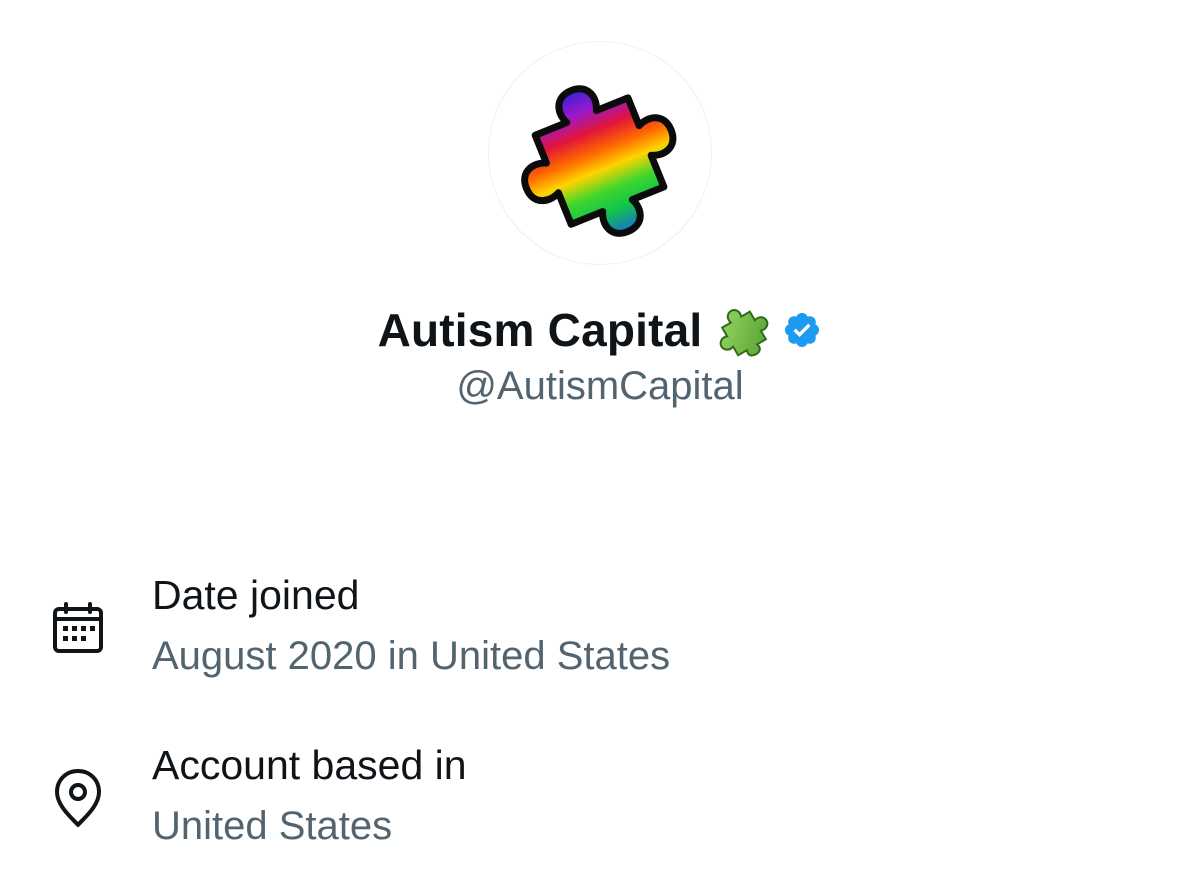  What do you see at coordinates (802, 330) in the screenshot?
I see `verified-badge-icon` at bounding box center [802, 330].